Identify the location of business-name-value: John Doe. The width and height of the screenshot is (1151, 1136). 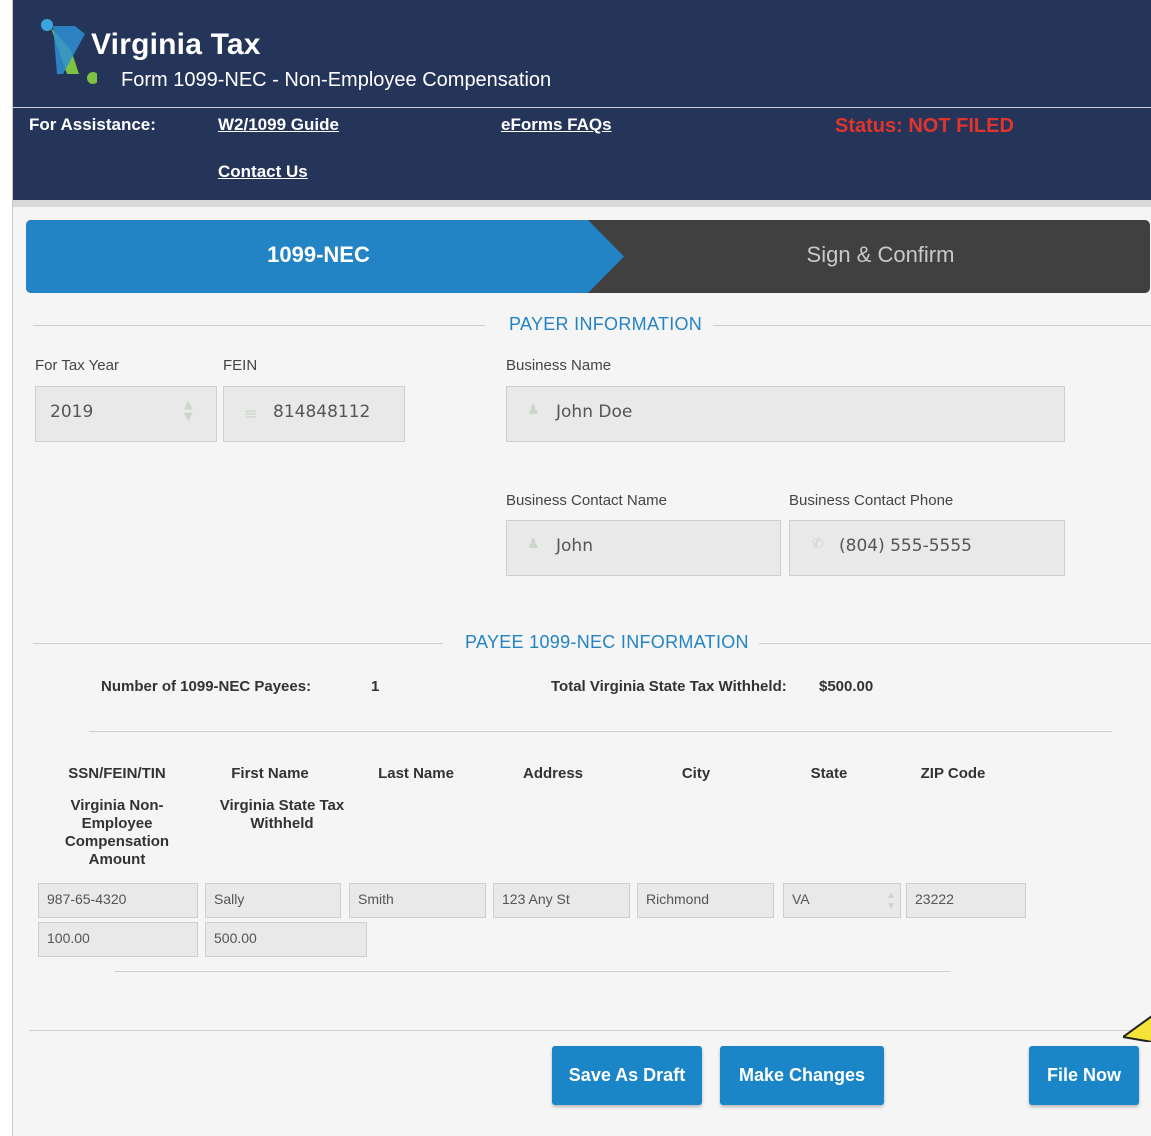
(594, 412).